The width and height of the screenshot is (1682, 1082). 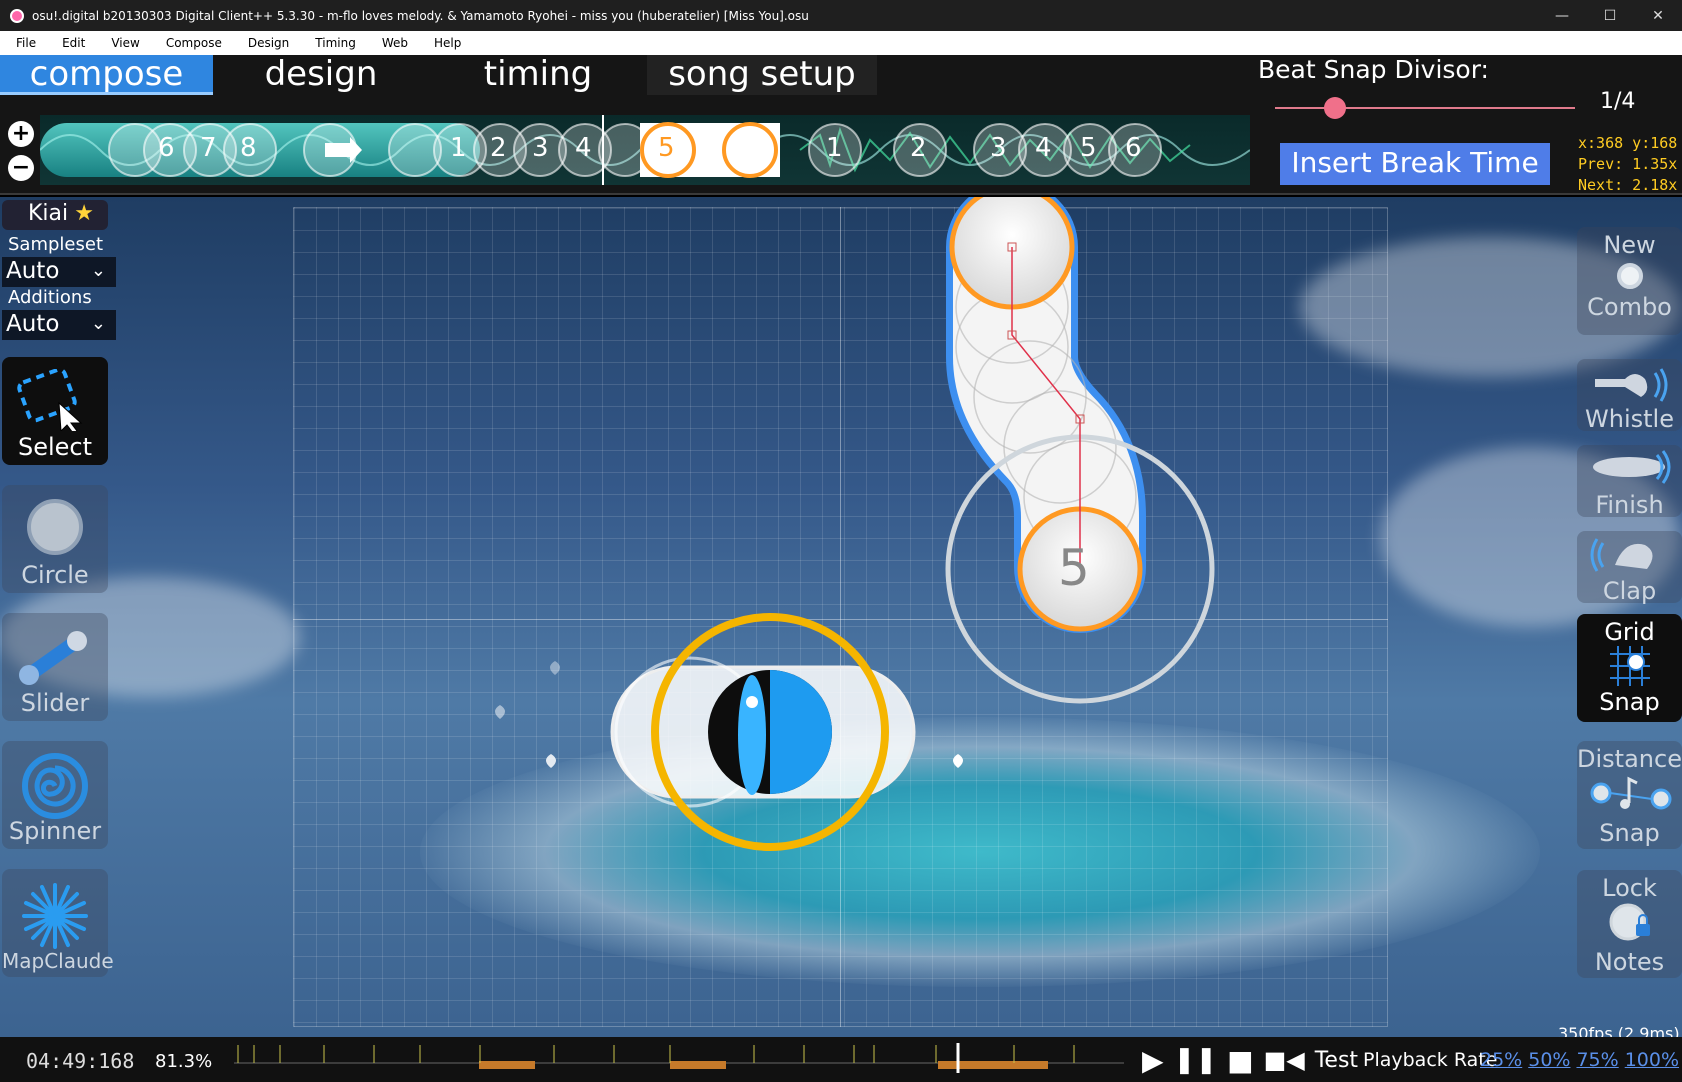 I want to click on grid-snap-label-top: Grid, so click(x=1629, y=632).